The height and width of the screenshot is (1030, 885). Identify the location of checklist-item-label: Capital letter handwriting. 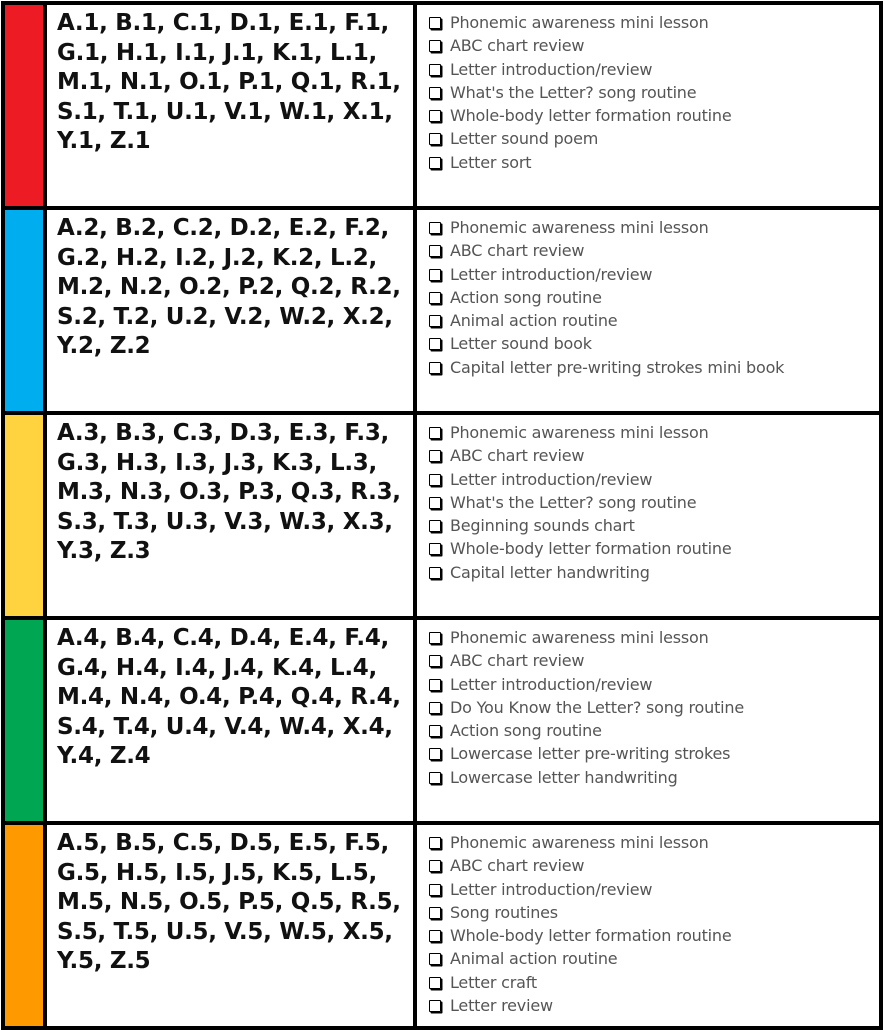
(550, 572).